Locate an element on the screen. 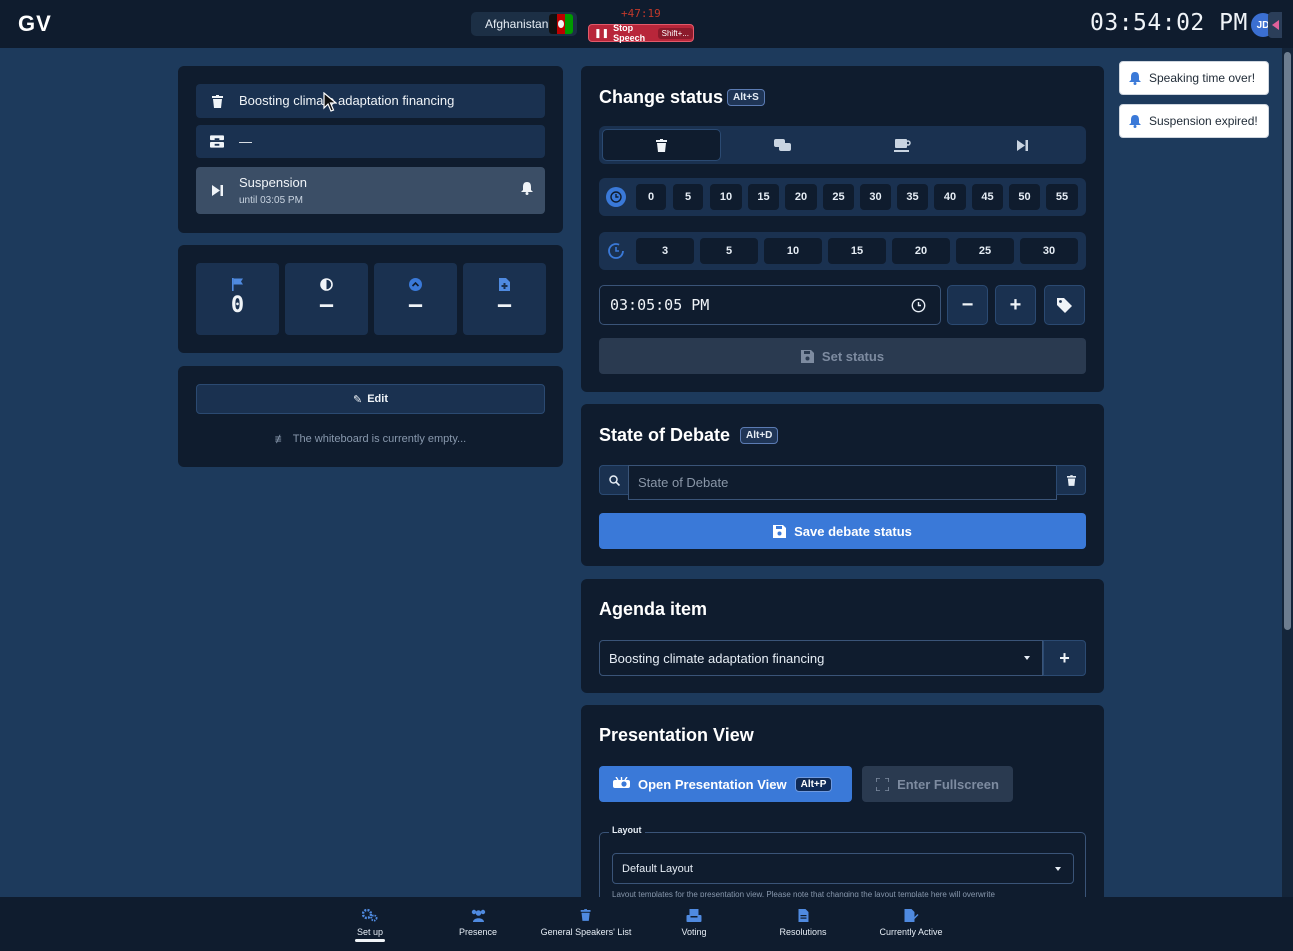 Image resolution: width=1293 pixels, height=951 pixels. nav-currently-active: Currently Active is located at coordinates (911, 922).